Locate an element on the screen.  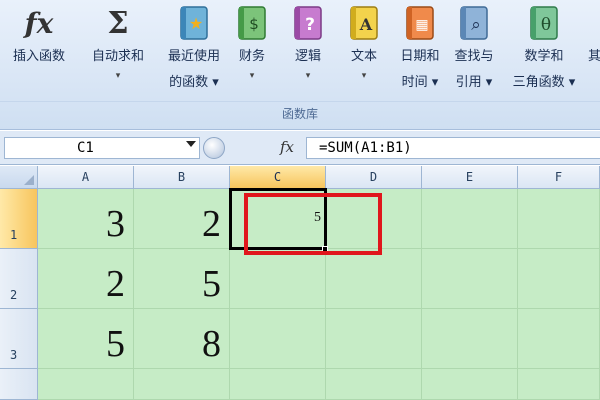
text-functions-label: 文本 is located at coordinates (363, 56).